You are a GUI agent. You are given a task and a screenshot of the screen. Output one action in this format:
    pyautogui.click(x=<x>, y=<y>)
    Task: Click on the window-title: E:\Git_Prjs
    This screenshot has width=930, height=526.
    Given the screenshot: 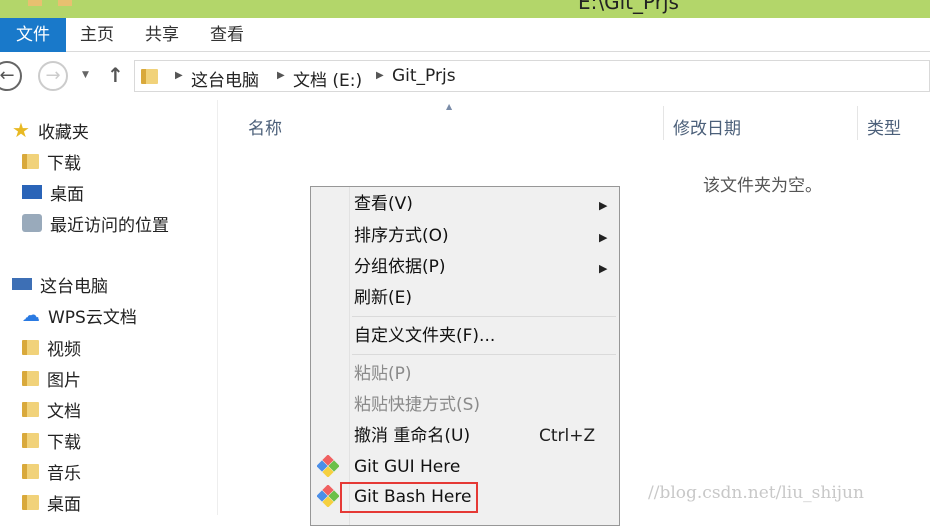 What is the action you would take?
    pyautogui.click(x=628, y=7)
    